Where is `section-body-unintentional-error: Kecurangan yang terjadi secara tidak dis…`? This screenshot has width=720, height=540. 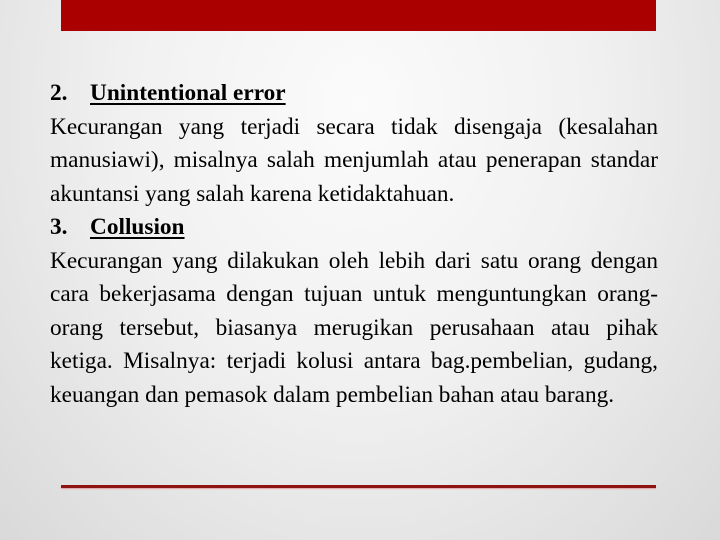 section-body-unintentional-error: Kecurangan yang terjadi secara tidak dis… is located at coordinates (354, 160).